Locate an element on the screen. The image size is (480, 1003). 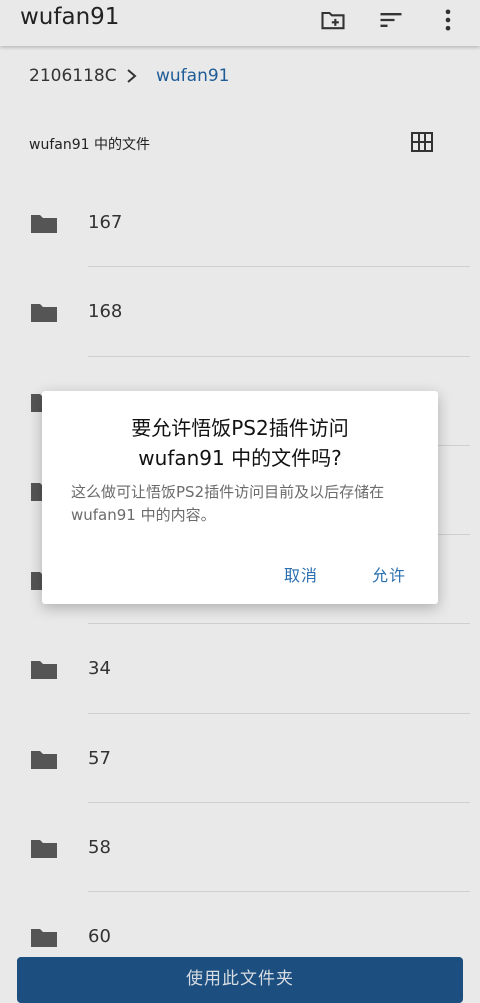
cancel-button: 取消 is located at coordinates (301, 574).